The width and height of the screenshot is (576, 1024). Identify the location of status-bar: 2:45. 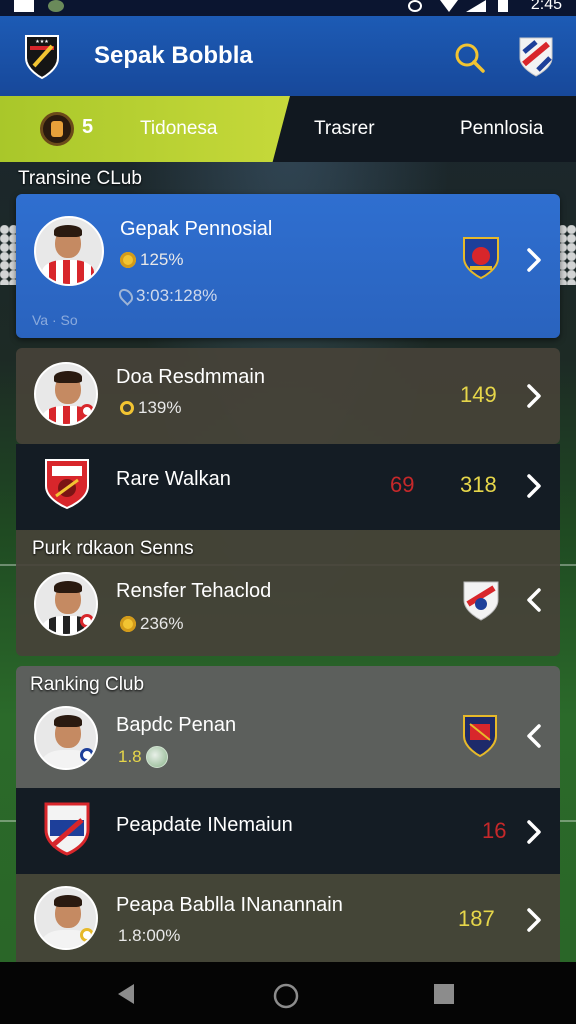
(288, 8).